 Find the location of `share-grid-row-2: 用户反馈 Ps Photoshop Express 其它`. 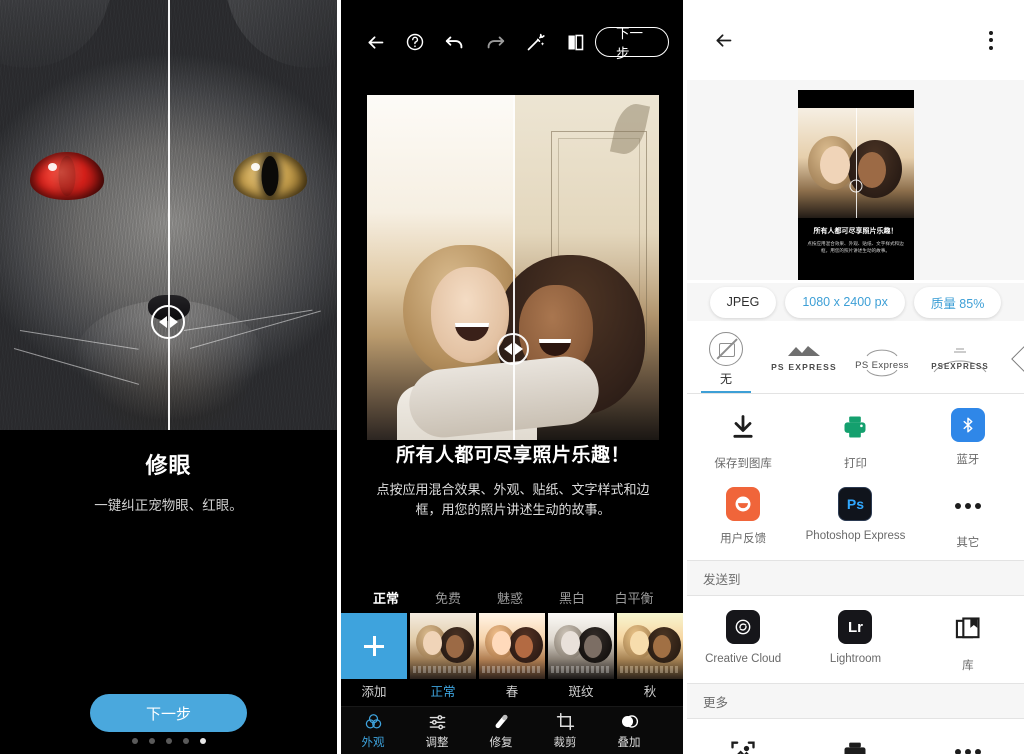

share-grid-row-2: 用户反馈 Ps Photoshop Express 其它 is located at coordinates (855, 520).